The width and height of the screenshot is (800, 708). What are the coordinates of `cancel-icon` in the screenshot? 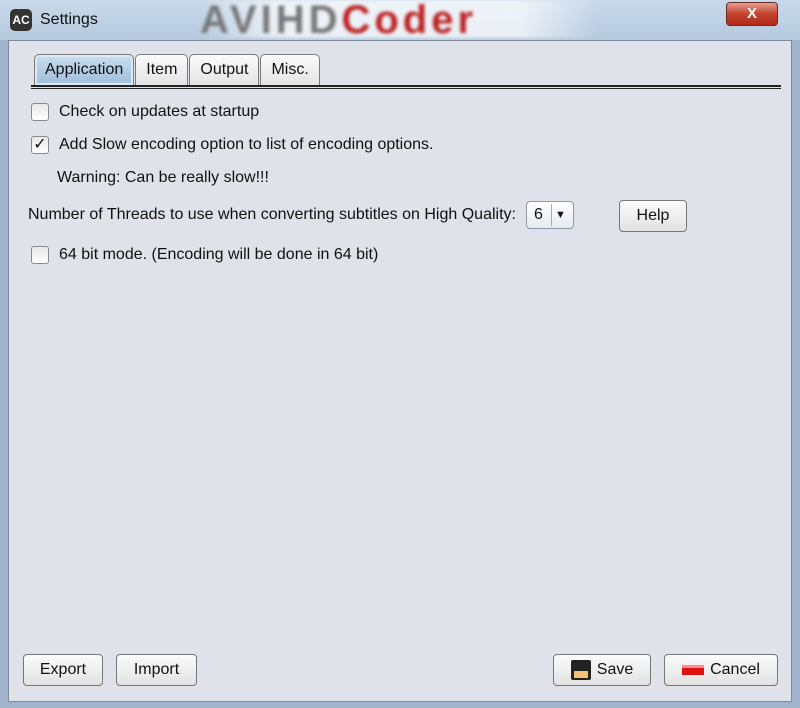 It's located at (693, 670).